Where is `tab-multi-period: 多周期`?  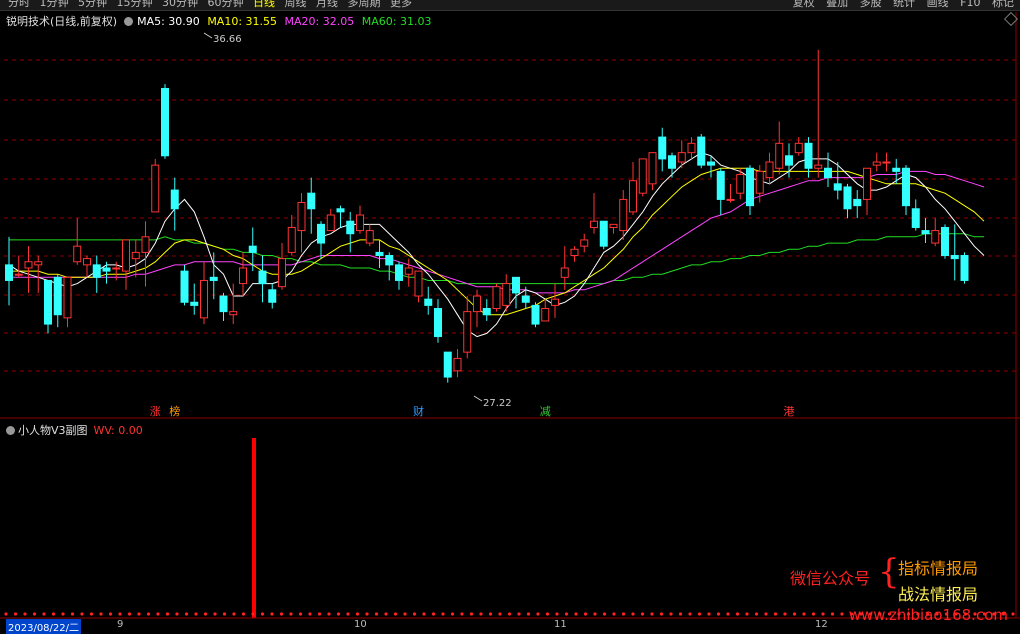
tab-multi-period: 多周期 is located at coordinates (364, 4).